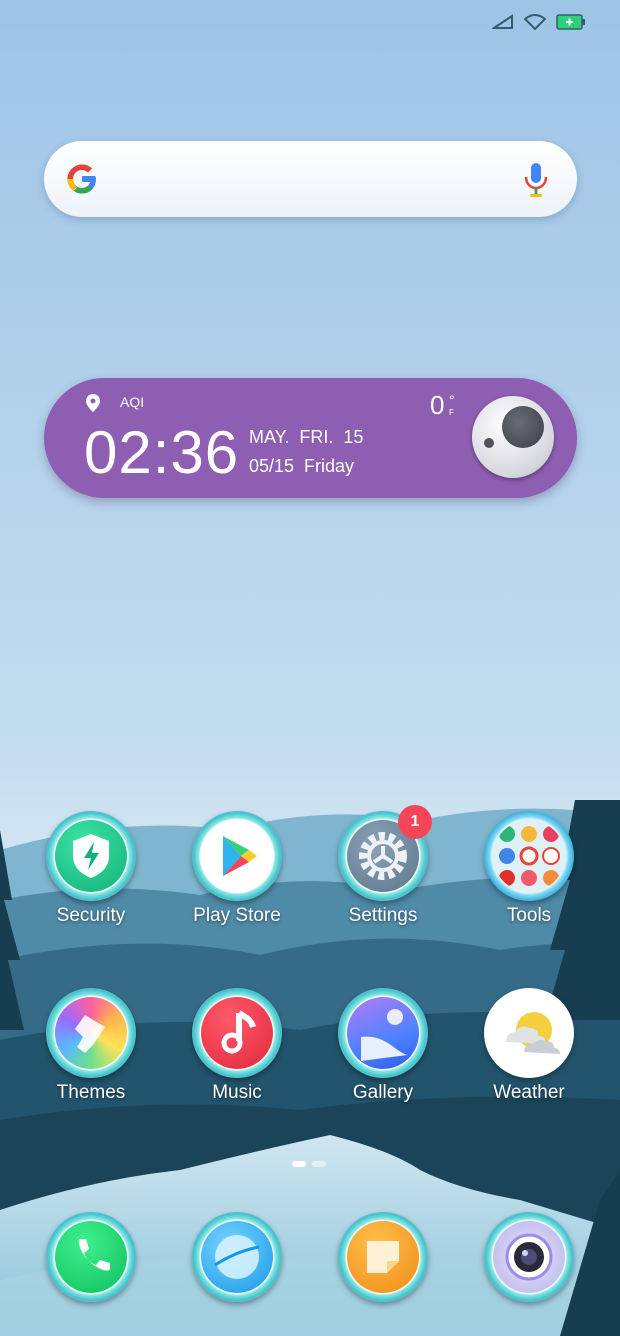 Image resolution: width=620 pixels, height=1336 pixels. I want to click on music-note-icon, so click(237, 1033).